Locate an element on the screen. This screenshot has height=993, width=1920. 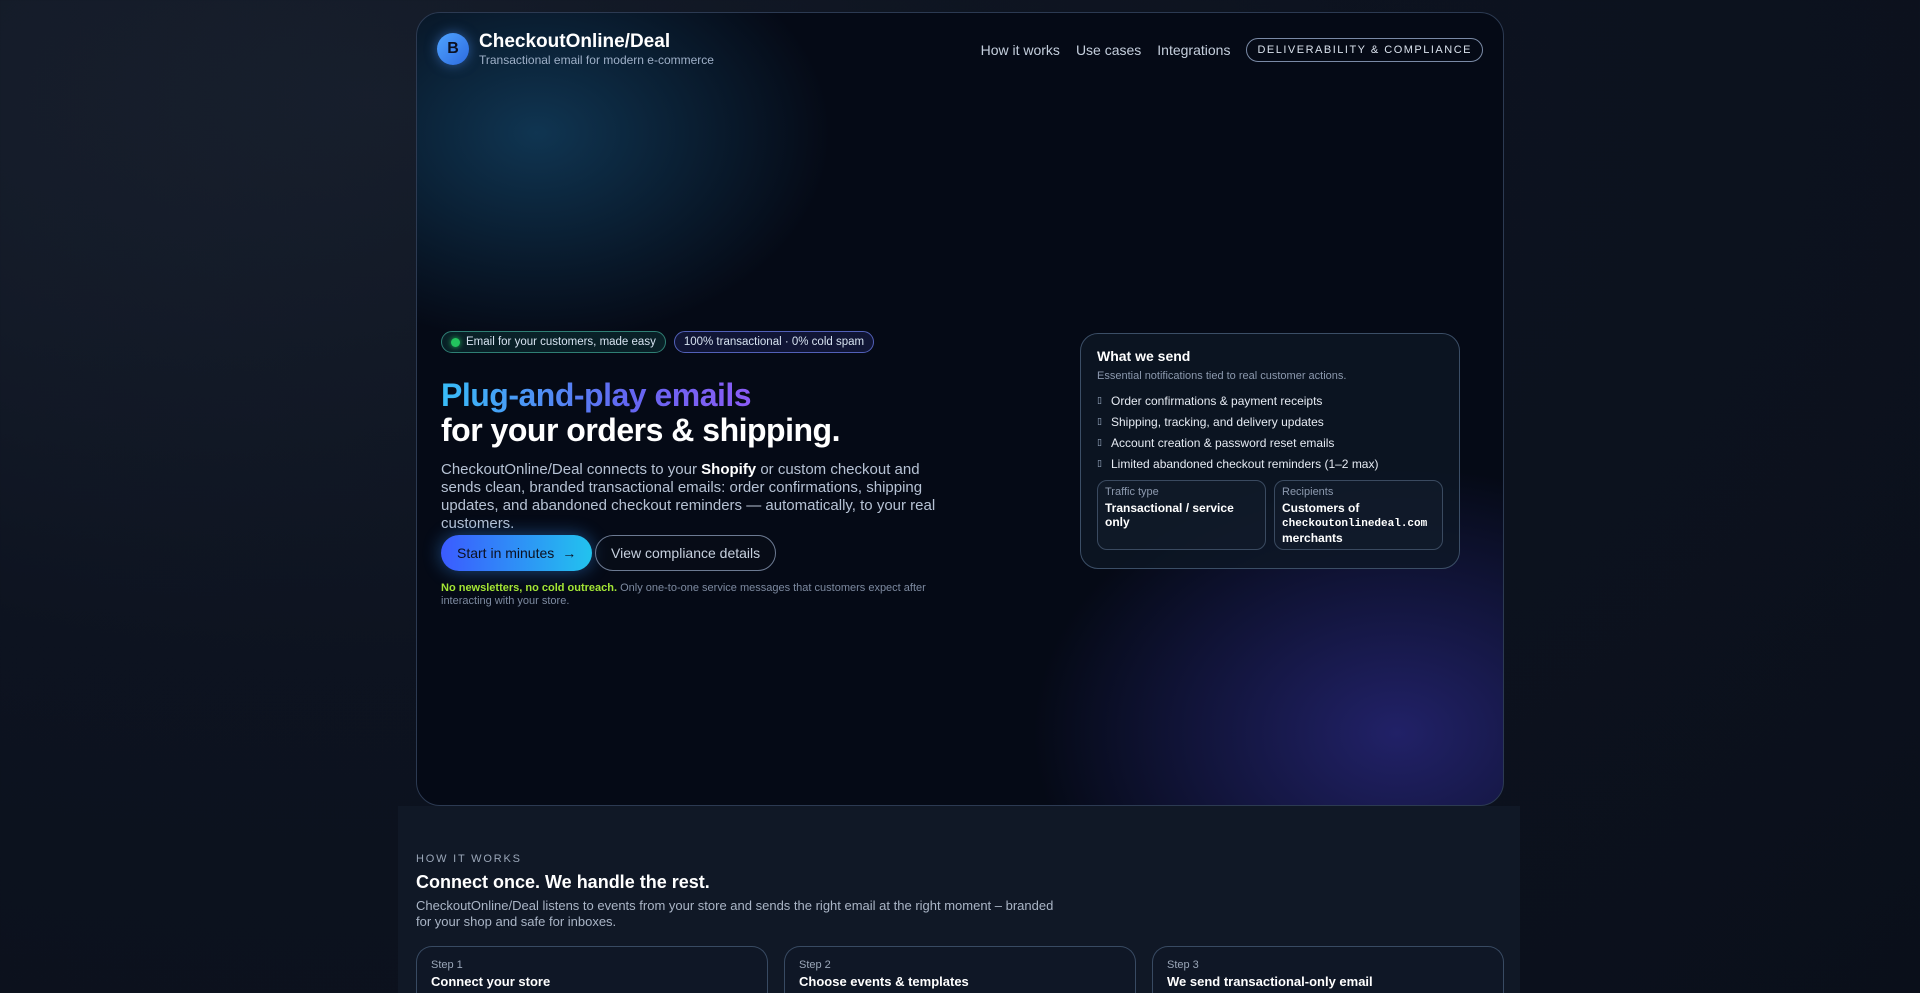
start-button-label: Start in minutes is located at coordinates (506, 553).